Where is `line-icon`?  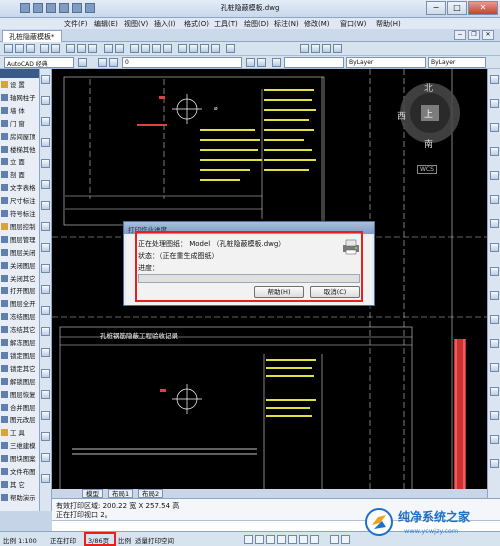 line-icon is located at coordinates (45, 79).